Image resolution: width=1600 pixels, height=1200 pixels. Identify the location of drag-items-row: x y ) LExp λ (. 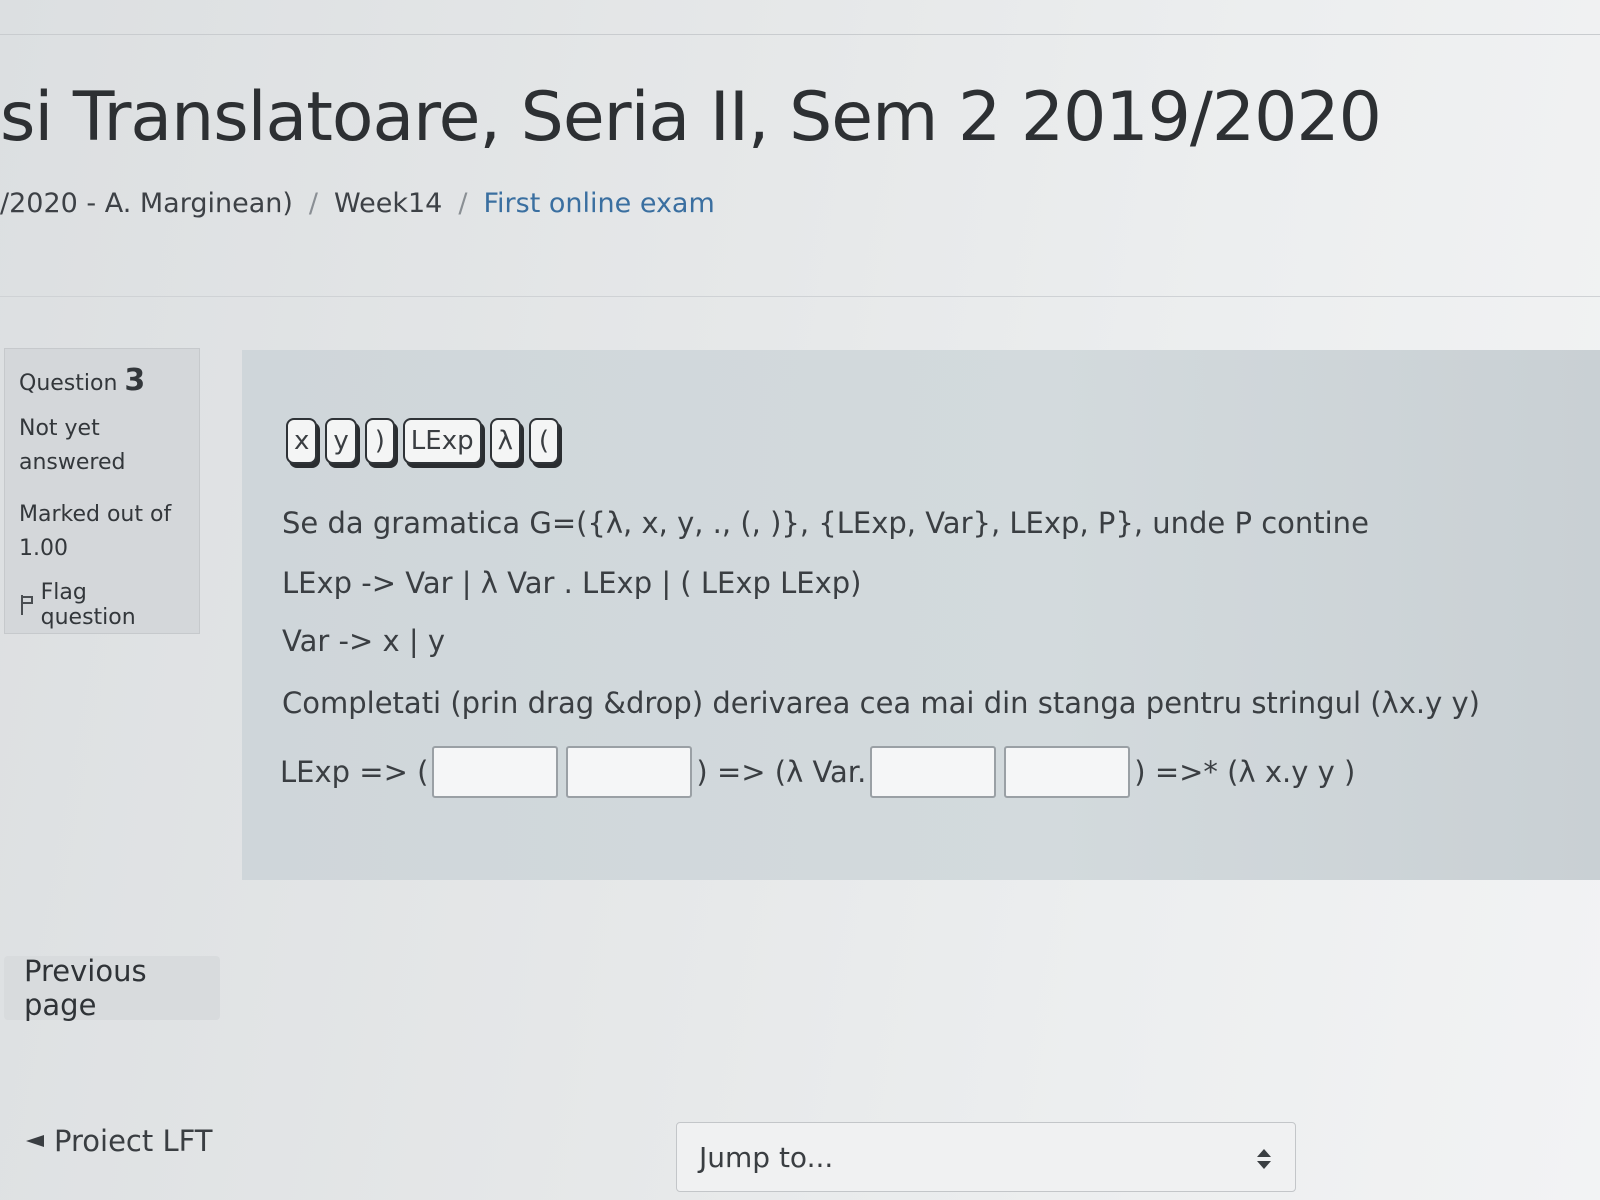
(422, 441).